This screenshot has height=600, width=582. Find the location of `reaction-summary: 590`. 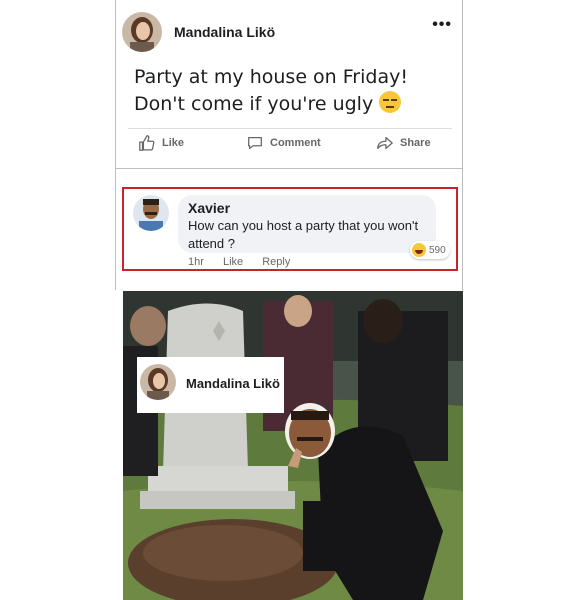

reaction-summary: 590 is located at coordinates (430, 250).